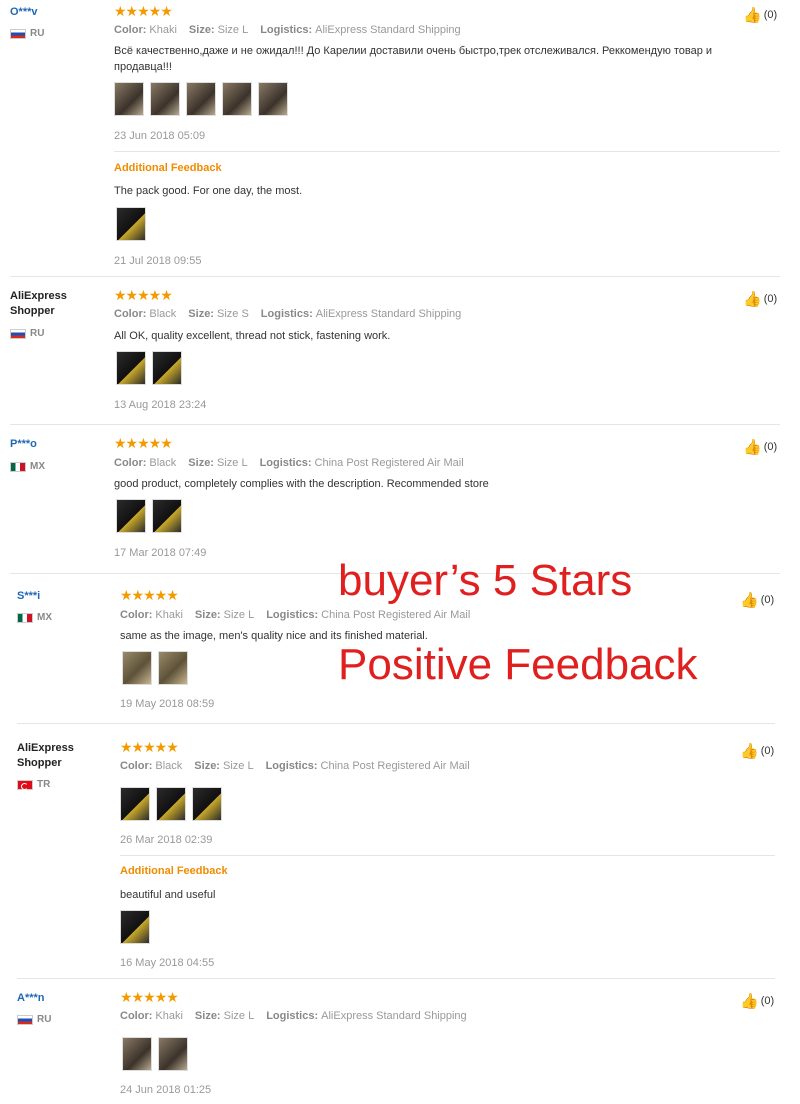  What do you see at coordinates (23, 444) in the screenshot?
I see `reviewer-name: P***o` at bounding box center [23, 444].